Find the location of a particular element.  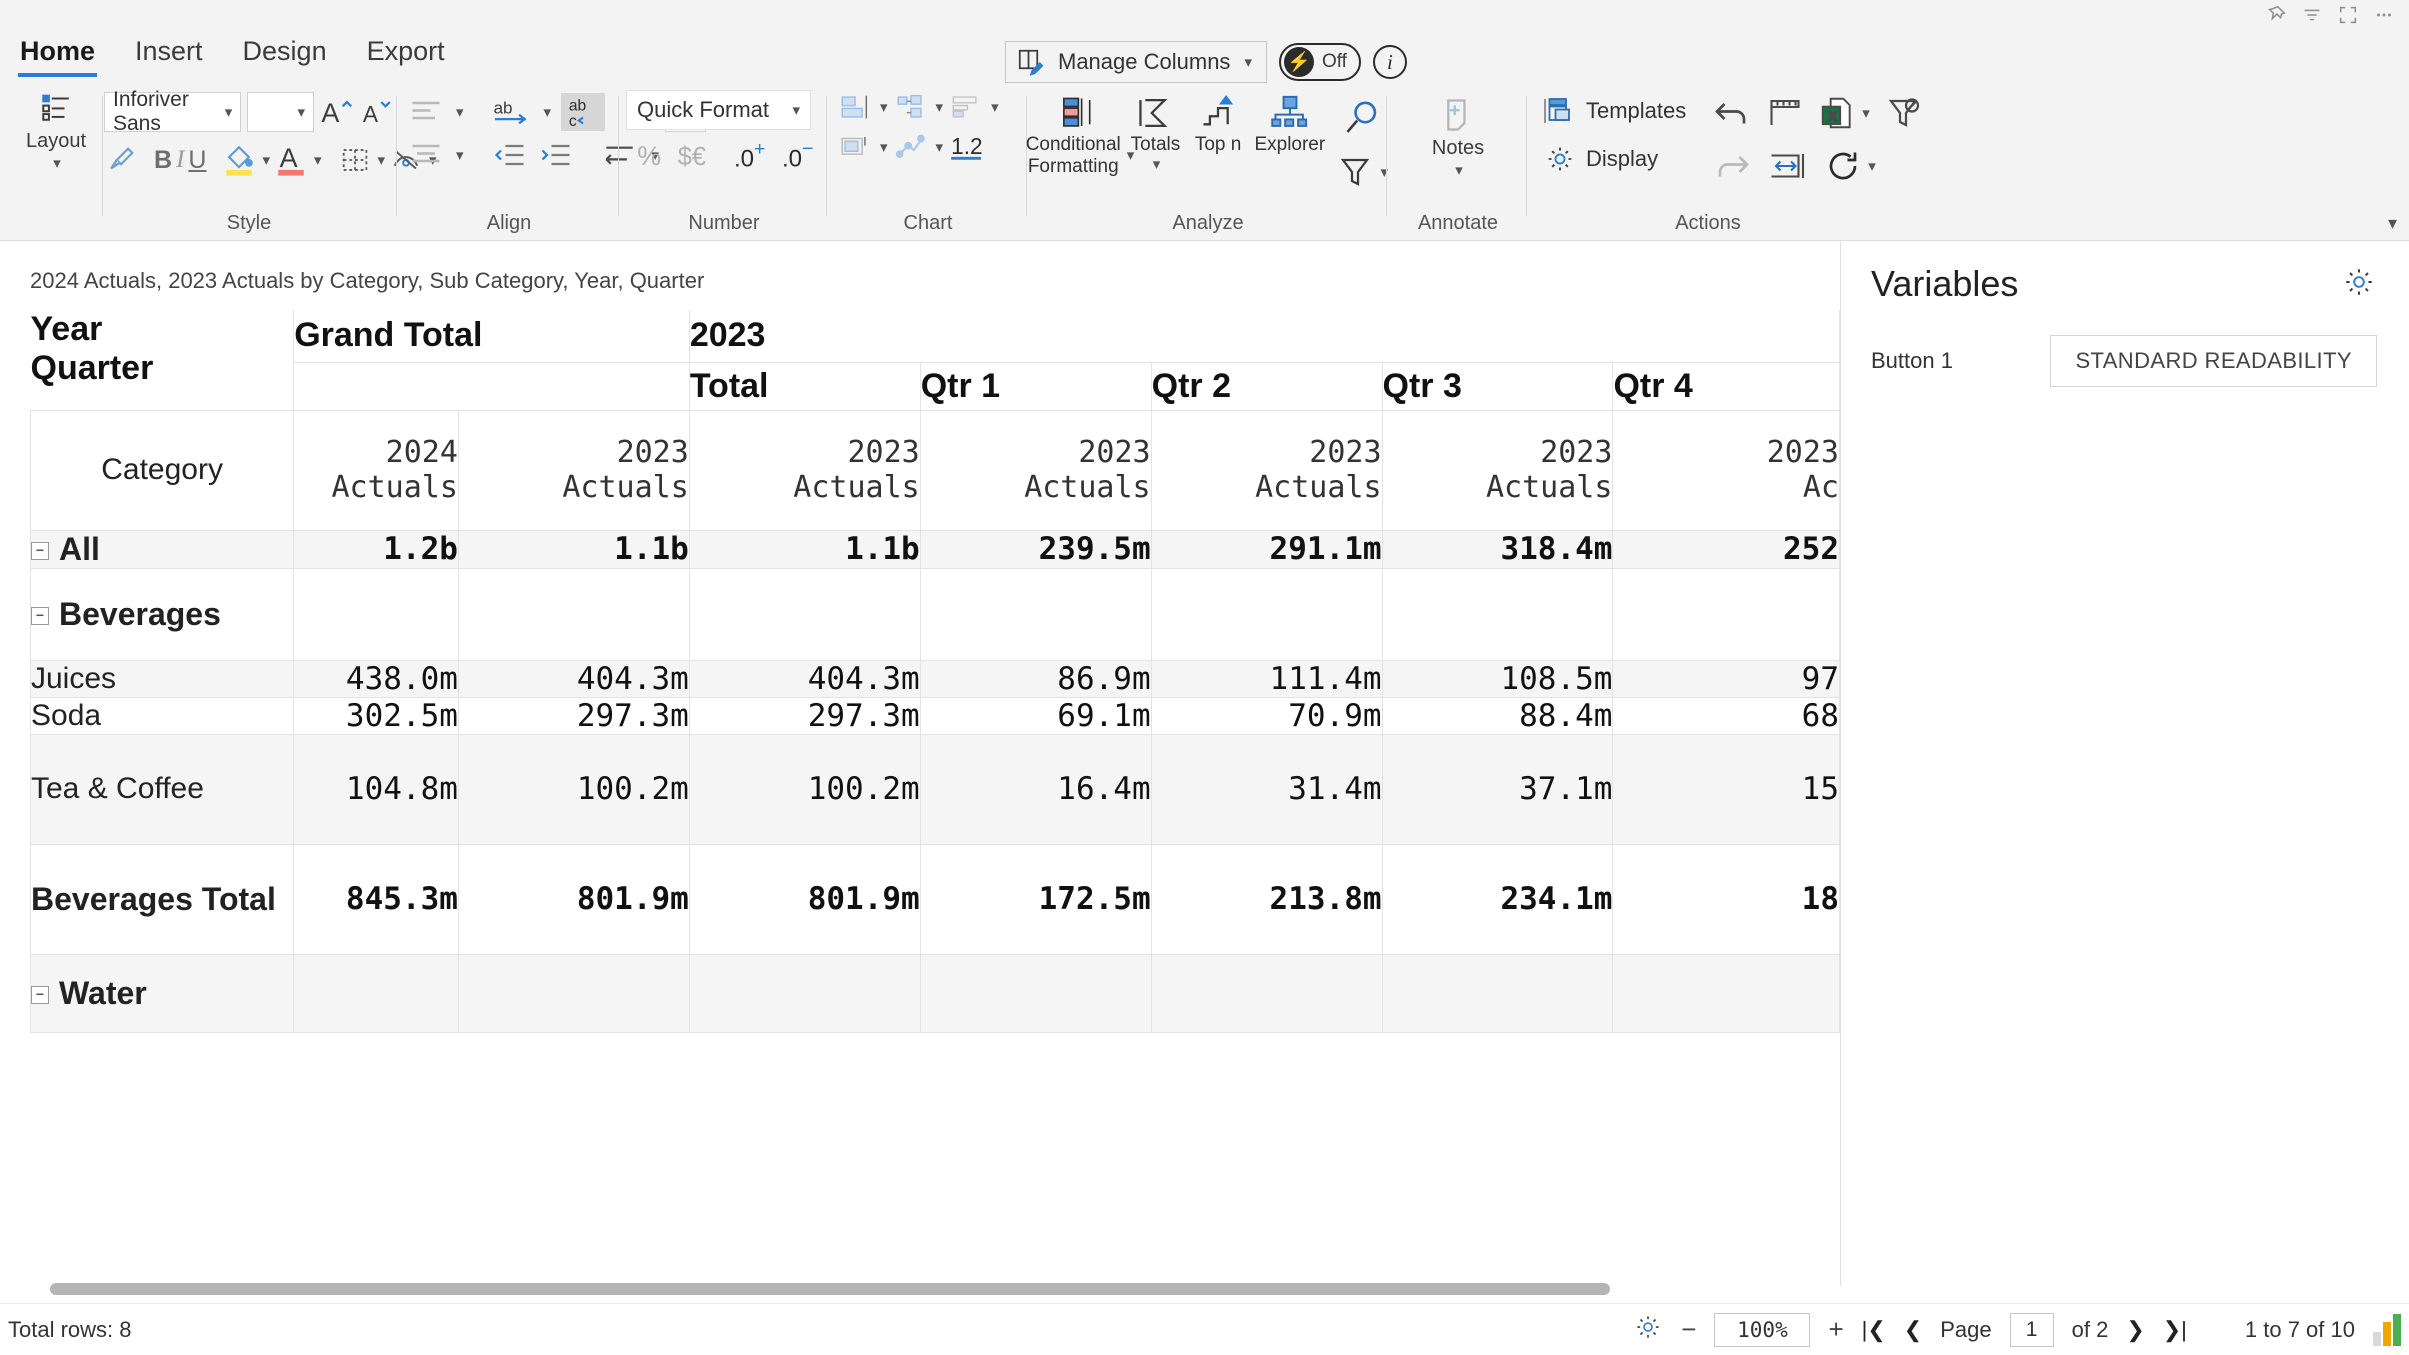

pin-icon is located at coordinates (2276, 15).